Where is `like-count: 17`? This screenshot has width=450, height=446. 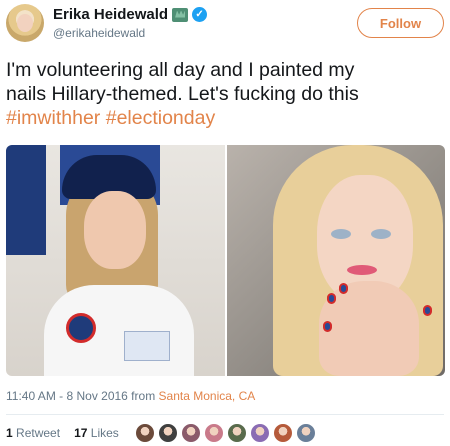
like-count: 17 is located at coordinates (81, 433).